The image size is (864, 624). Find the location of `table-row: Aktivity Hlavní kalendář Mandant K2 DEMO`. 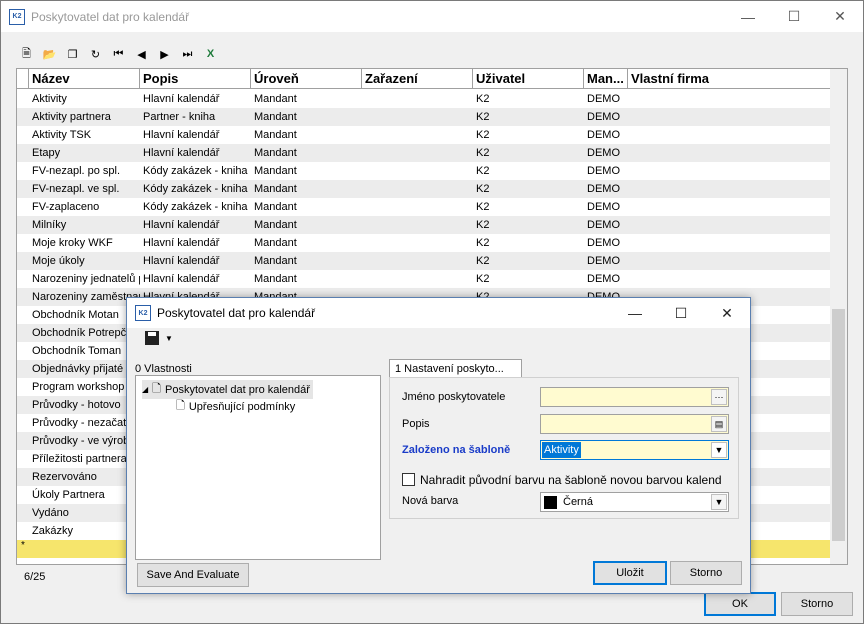

table-row: Aktivity Hlavní kalendář Mandant K2 DEMO is located at coordinates (423, 99).